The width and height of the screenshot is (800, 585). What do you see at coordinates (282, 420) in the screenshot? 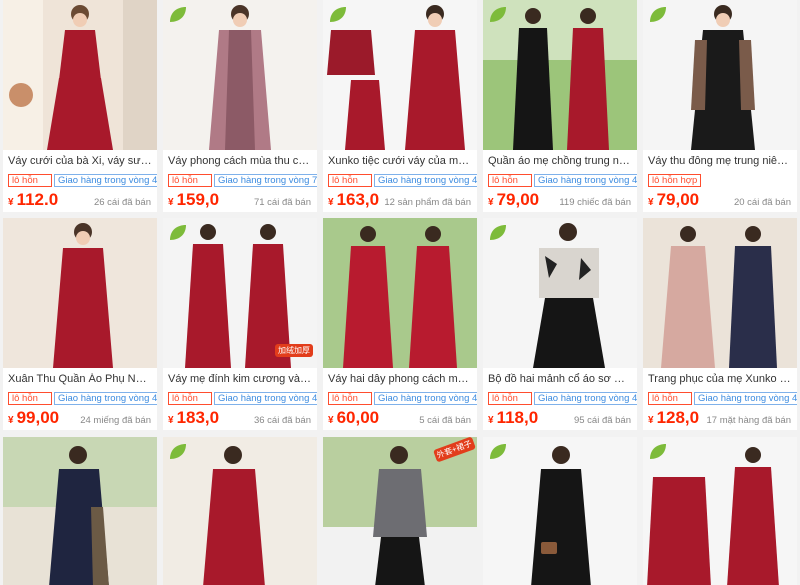
I see `sold-count: 36 cái đã bán` at bounding box center [282, 420].